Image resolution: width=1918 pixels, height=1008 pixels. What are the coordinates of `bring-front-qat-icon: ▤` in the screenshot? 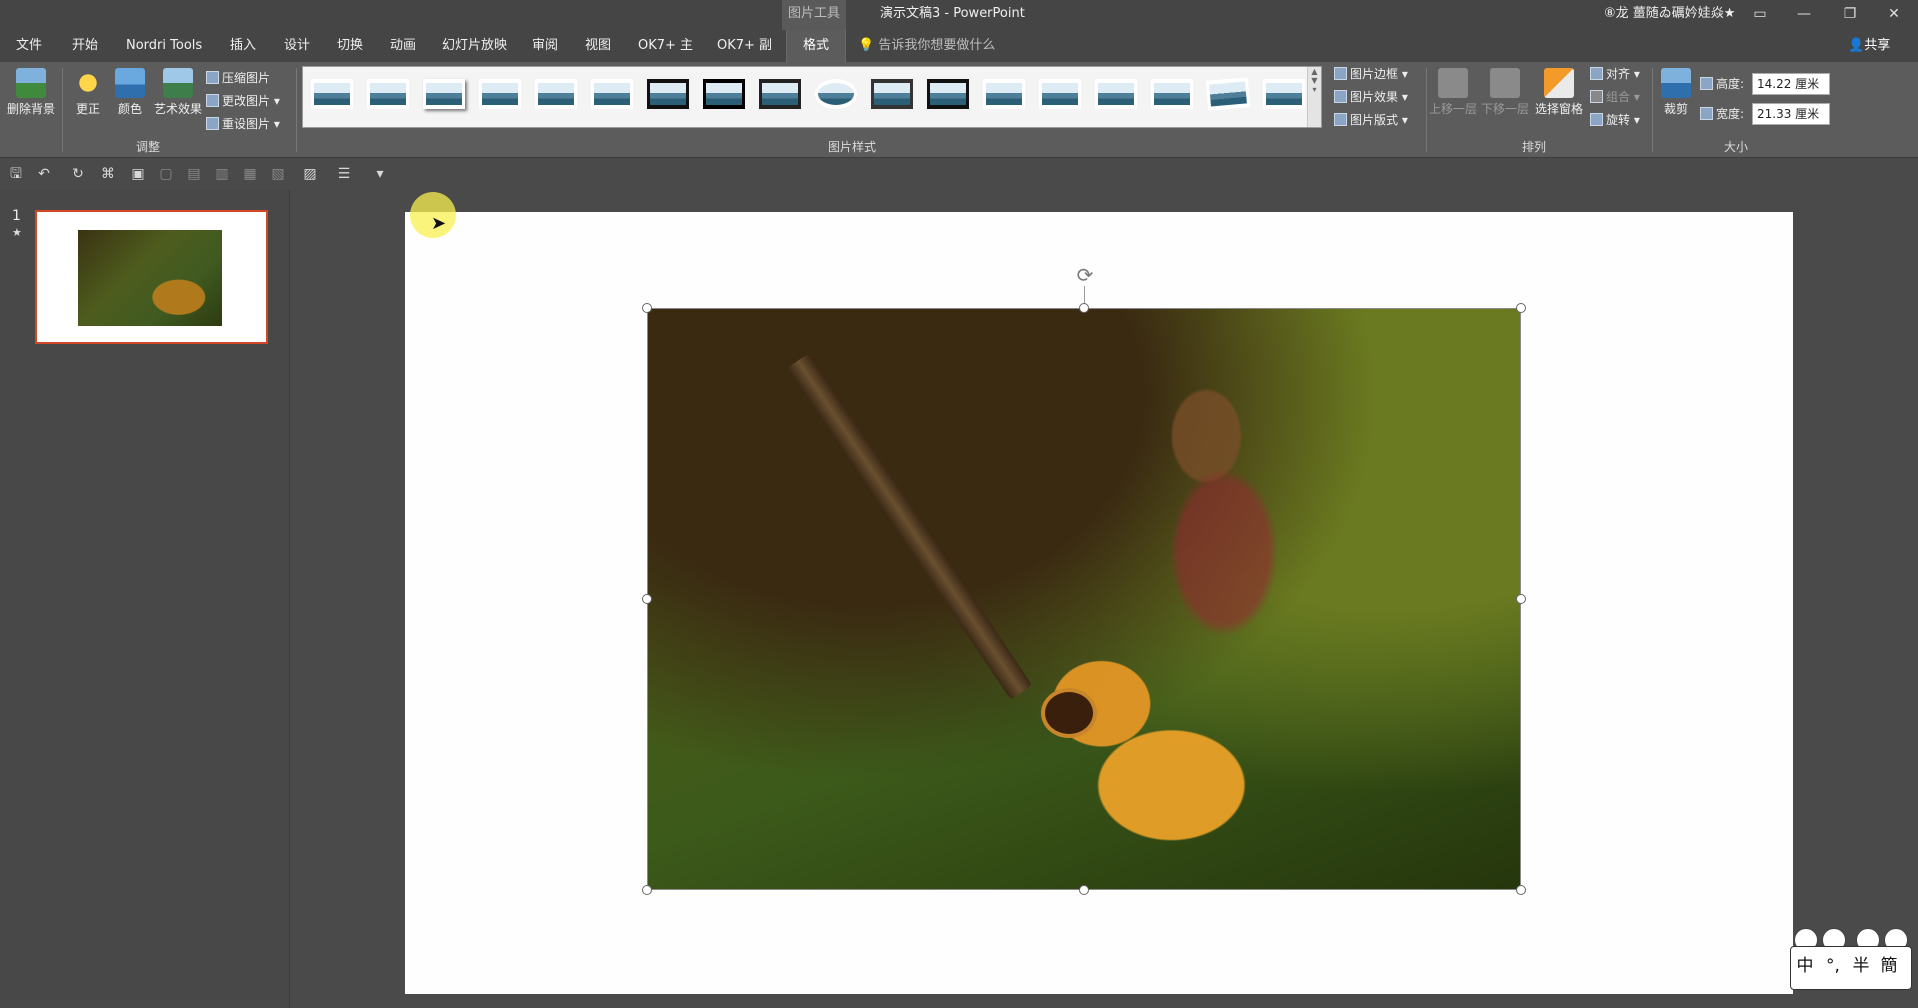 It's located at (194, 174).